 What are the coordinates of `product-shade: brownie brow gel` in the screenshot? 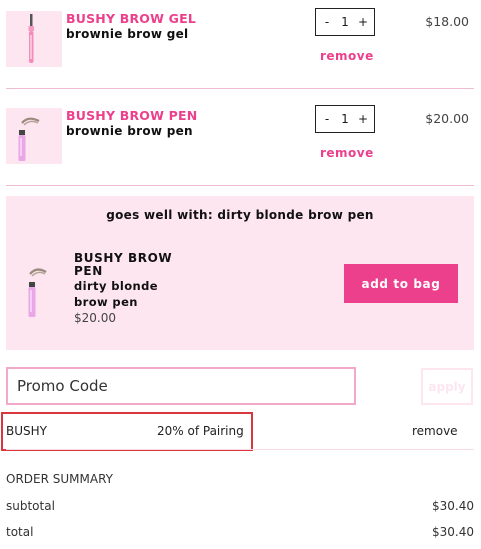 It's located at (127, 34).